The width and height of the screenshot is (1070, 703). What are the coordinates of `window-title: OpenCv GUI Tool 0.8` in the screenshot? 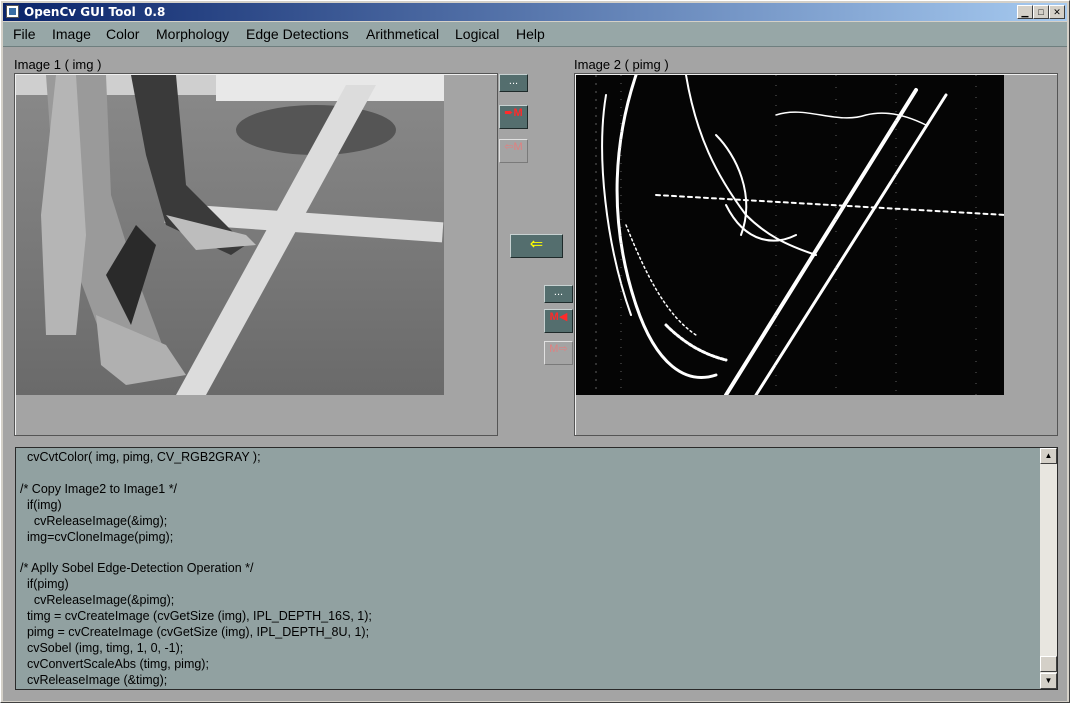 It's located at (95, 12).